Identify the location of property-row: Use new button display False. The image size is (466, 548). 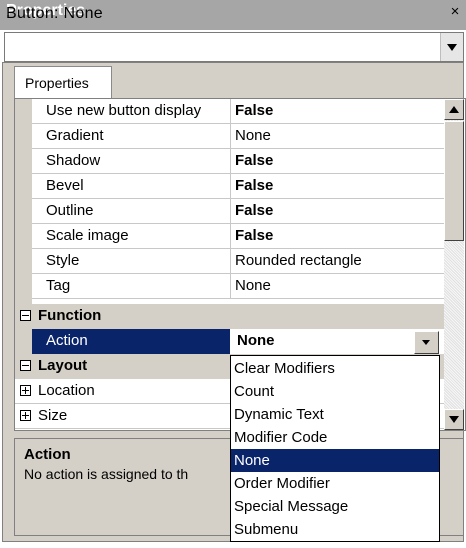
(238, 111).